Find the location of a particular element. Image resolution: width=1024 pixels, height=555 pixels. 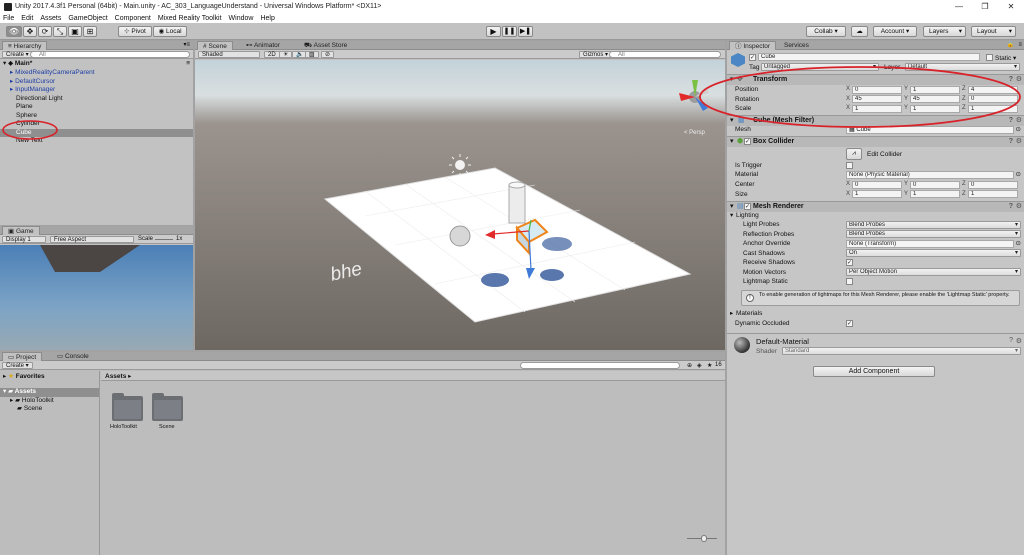

thumbnail-size-slider is located at coordinates (702, 538).